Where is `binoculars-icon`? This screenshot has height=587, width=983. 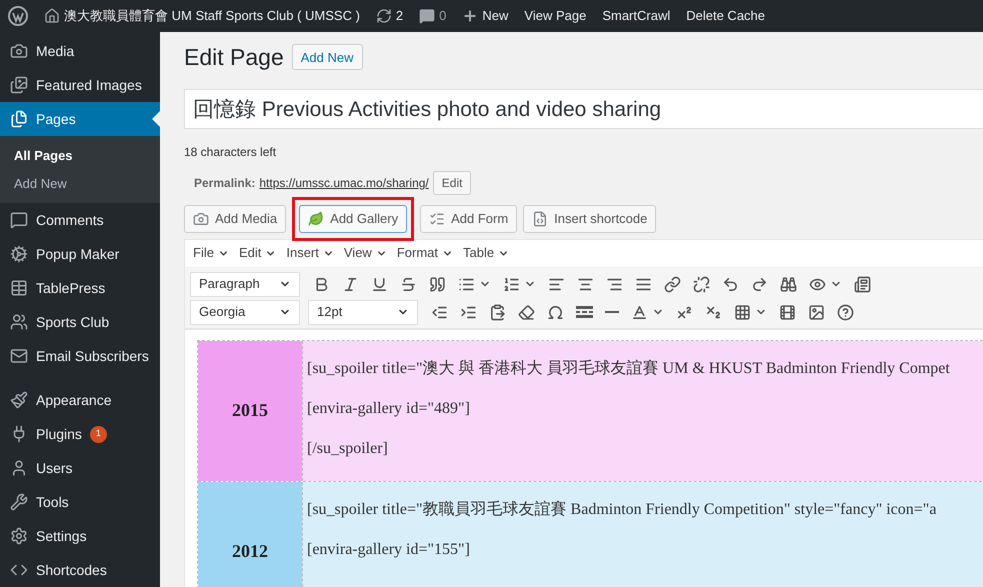
binoculars-icon is located at coordinates (788, 284).